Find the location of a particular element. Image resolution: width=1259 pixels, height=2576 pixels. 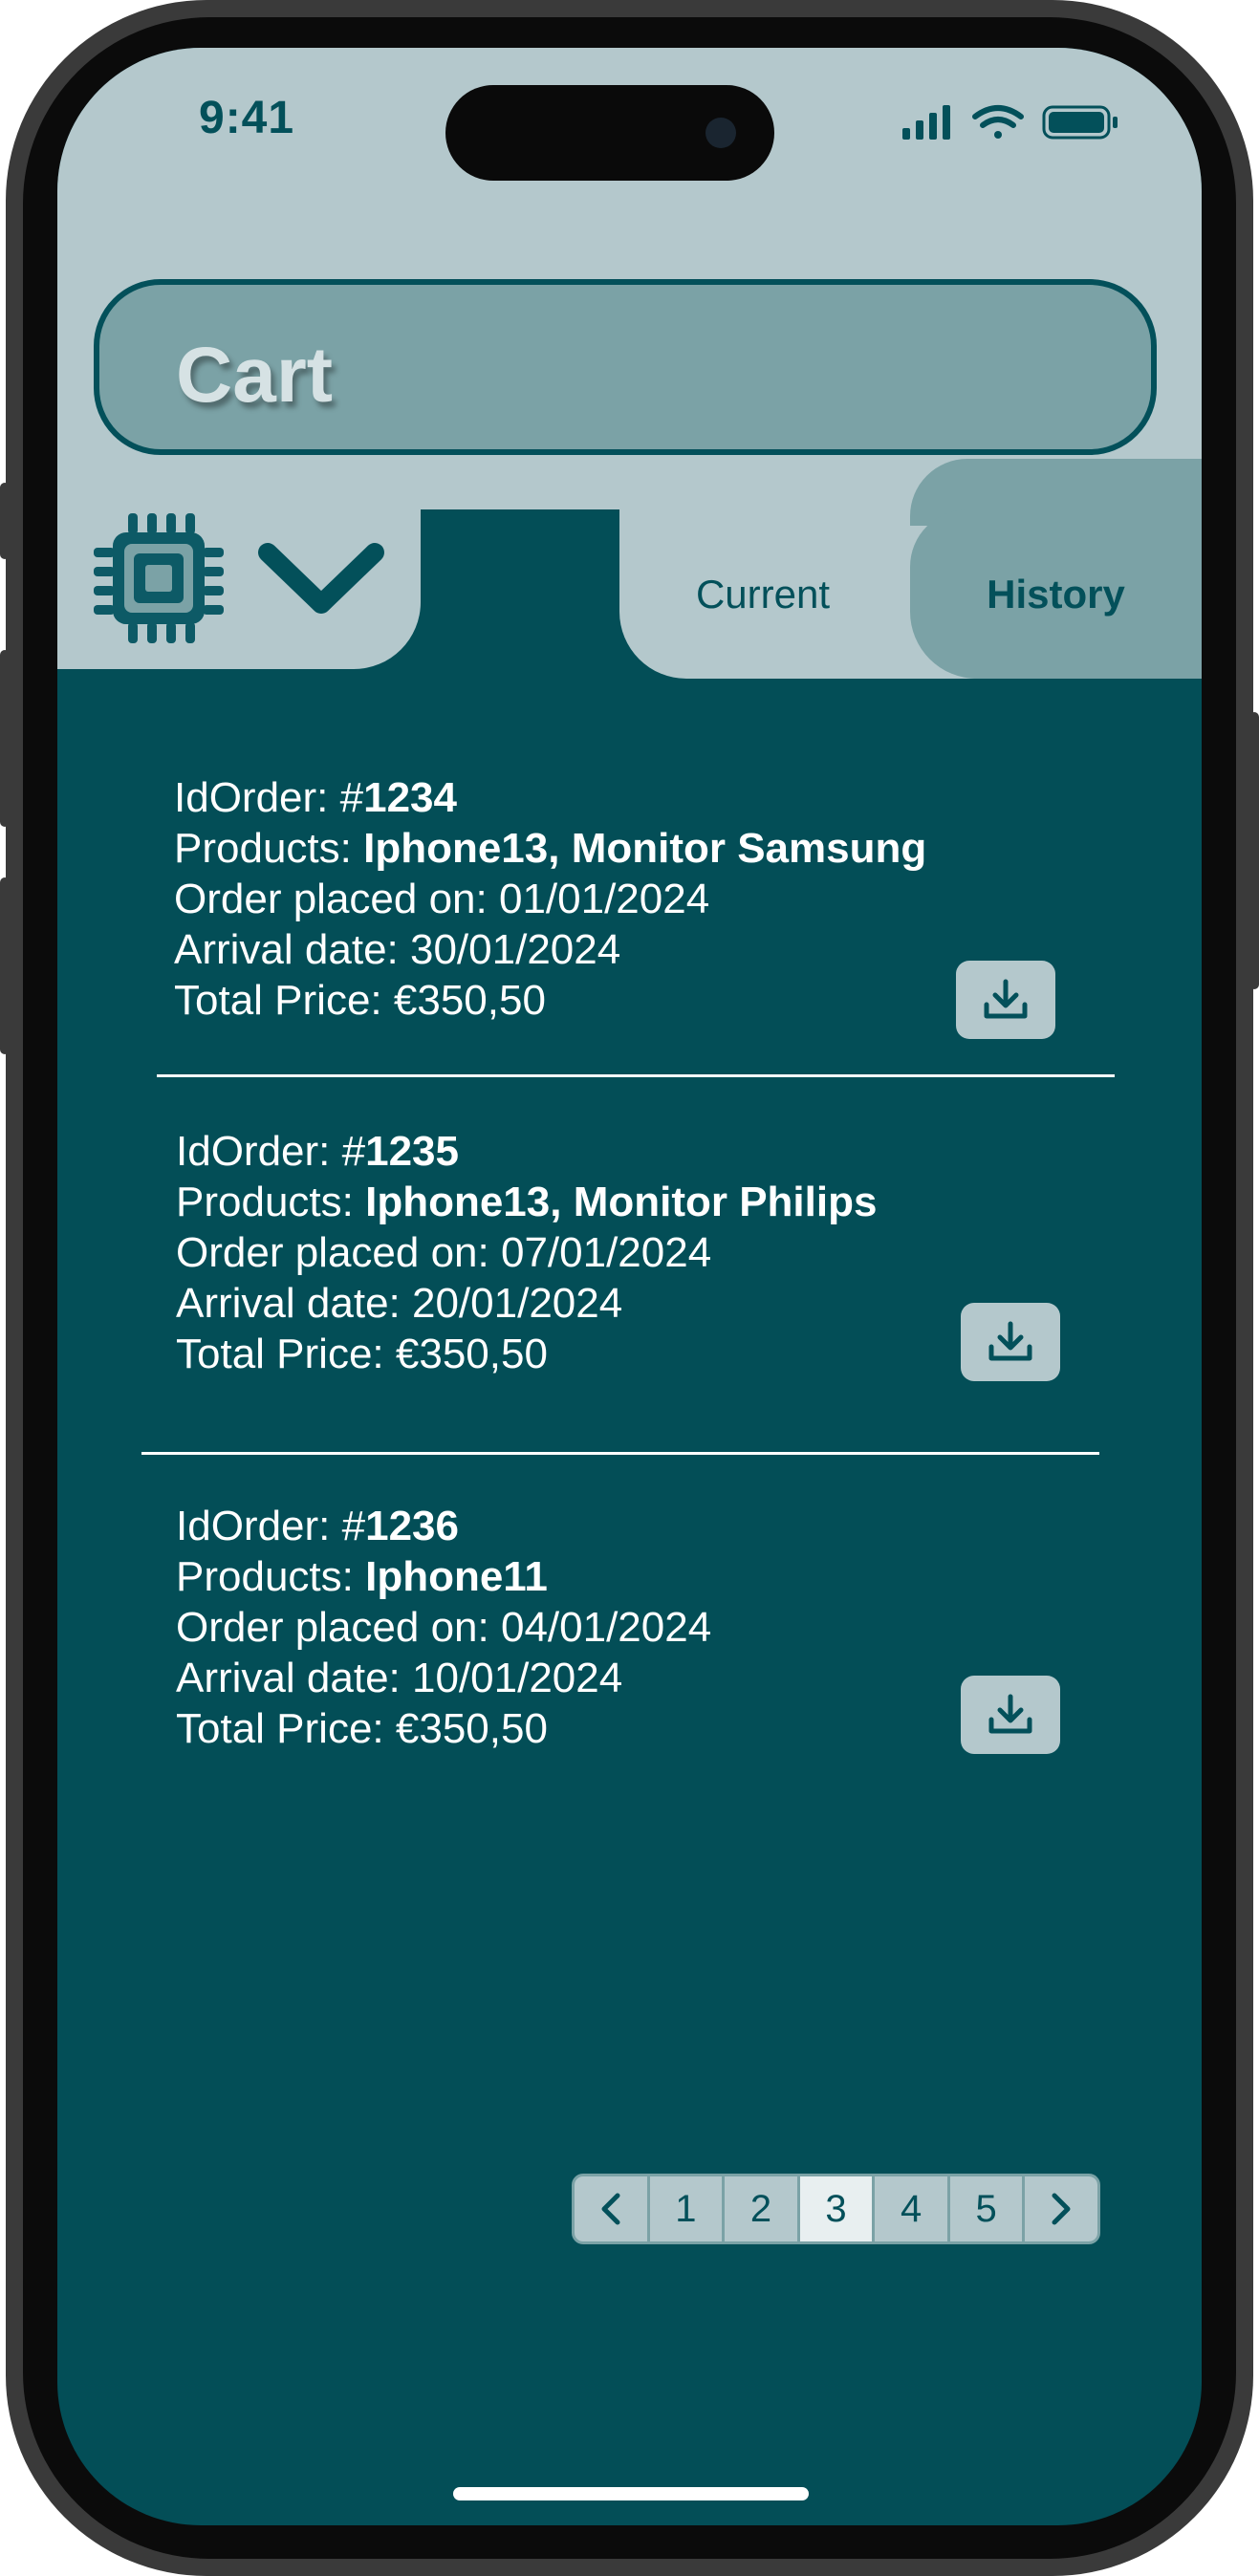

home-indicator is located at coordinates (631, 2494).